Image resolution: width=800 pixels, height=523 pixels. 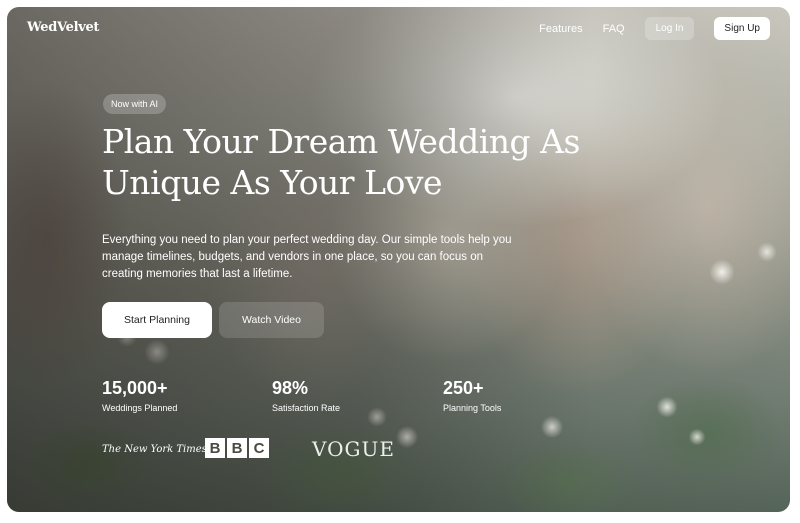 I want to click on stat-value: 98%, so click(x=290, y=388).